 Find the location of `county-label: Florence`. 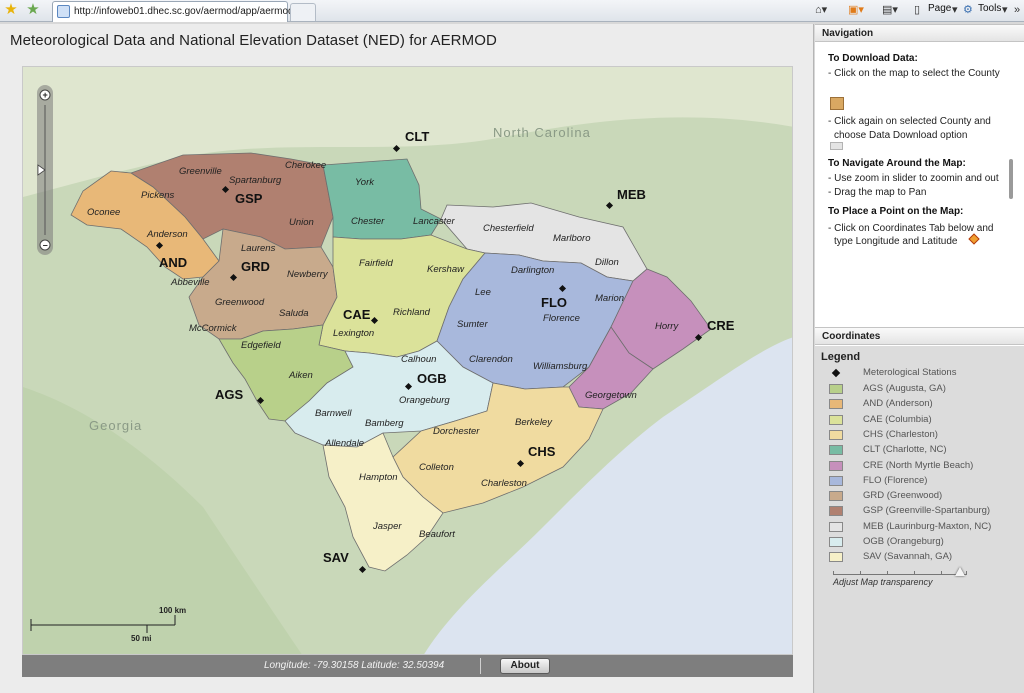

county-label: Florence is located at coordinates (561, 318).